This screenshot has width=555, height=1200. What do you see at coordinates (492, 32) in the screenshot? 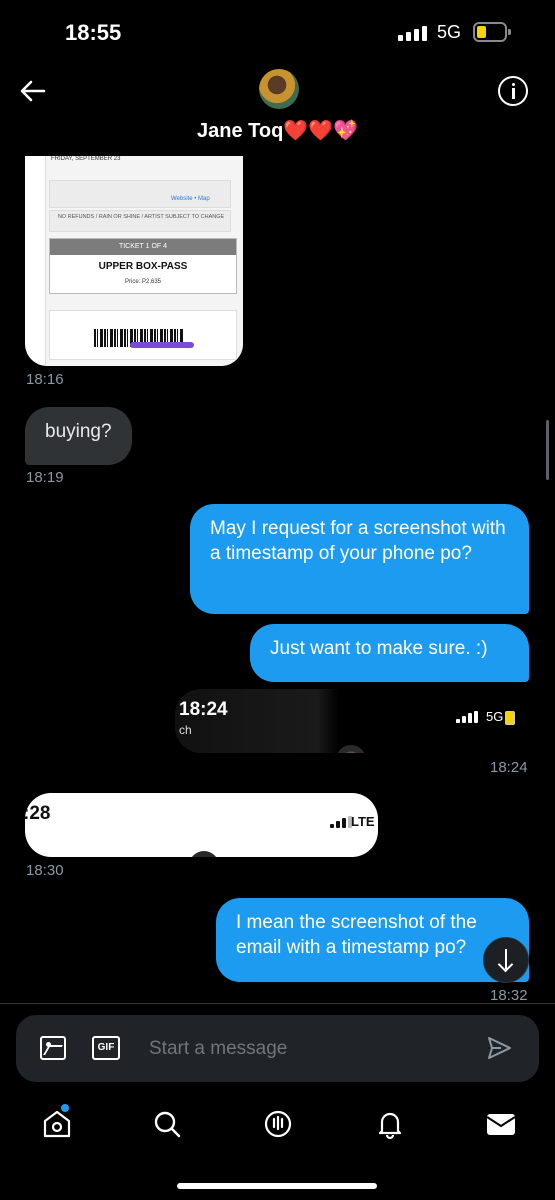
I see `battery-icon` at bounding box center [492, 32].